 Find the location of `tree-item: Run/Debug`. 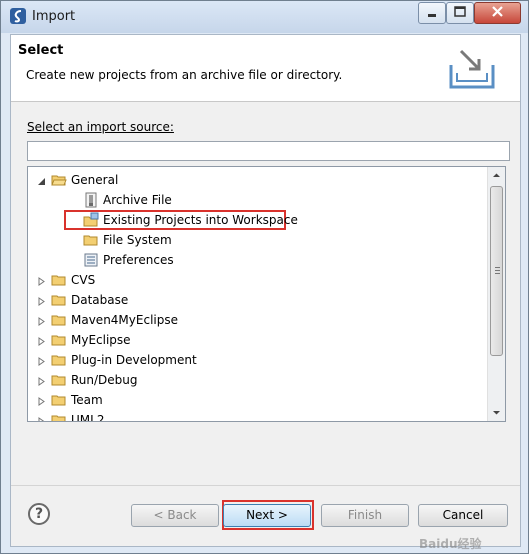

tree-item: Run/Debug is located at coordinates (257, 380).